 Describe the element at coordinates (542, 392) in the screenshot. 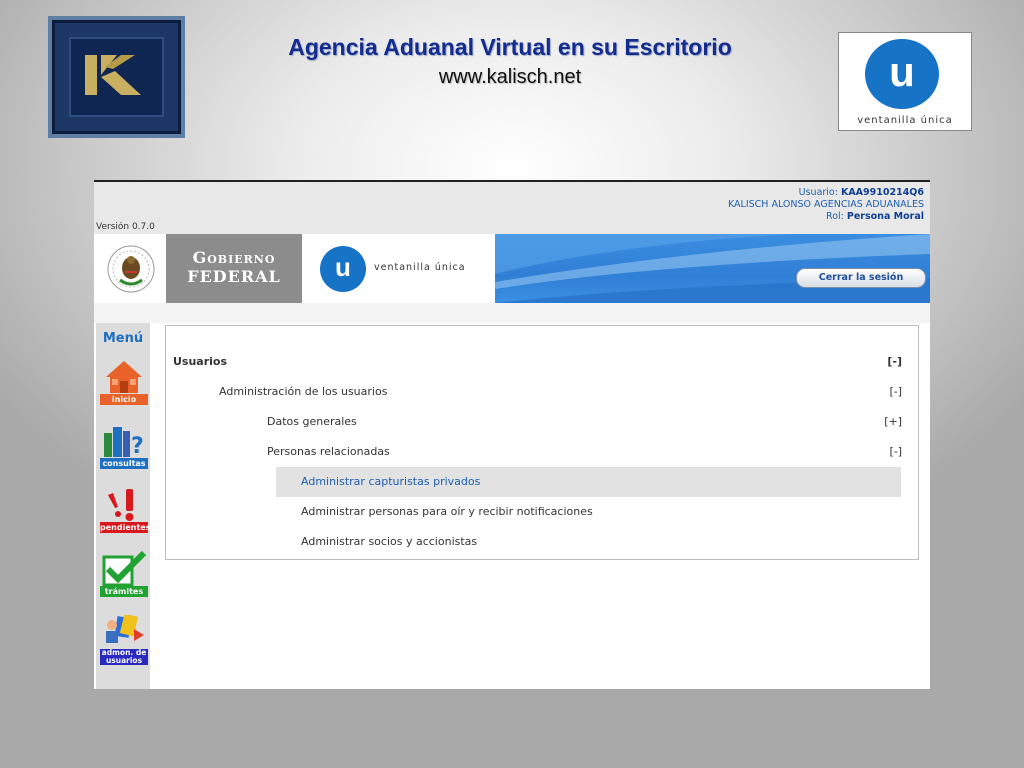

I see `tree-row-administracion: Administración de los usuarios [-]` at that location.